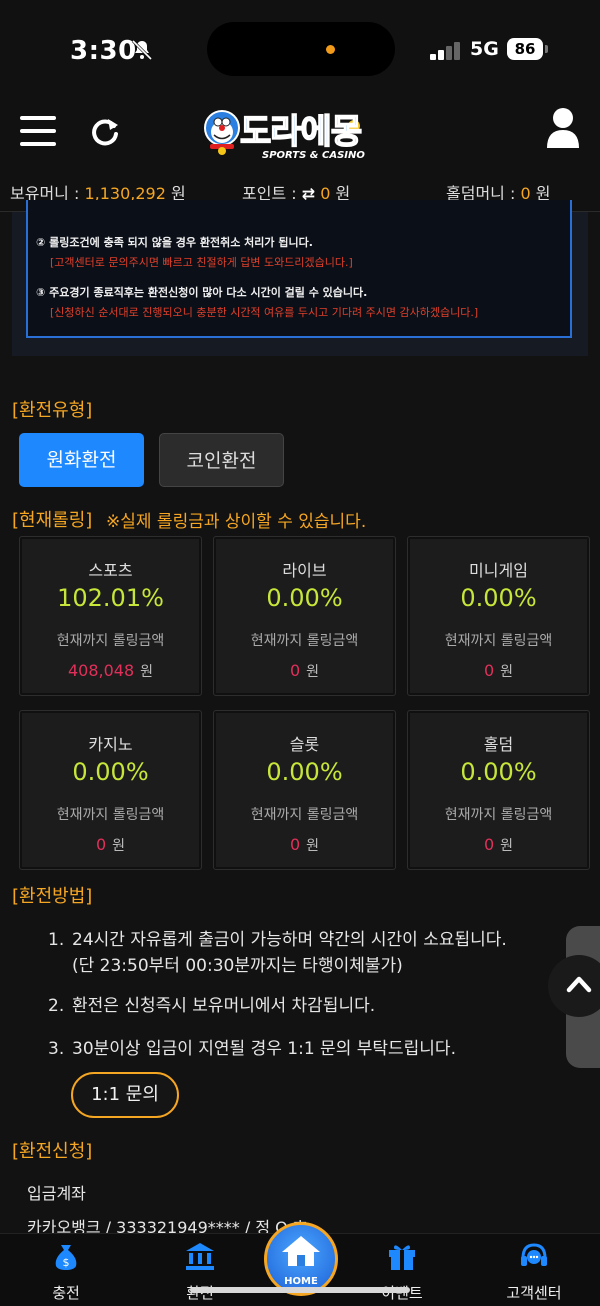 The image size is (600, 1306). I want to click on chevron-up-icon, so click(579, 985).